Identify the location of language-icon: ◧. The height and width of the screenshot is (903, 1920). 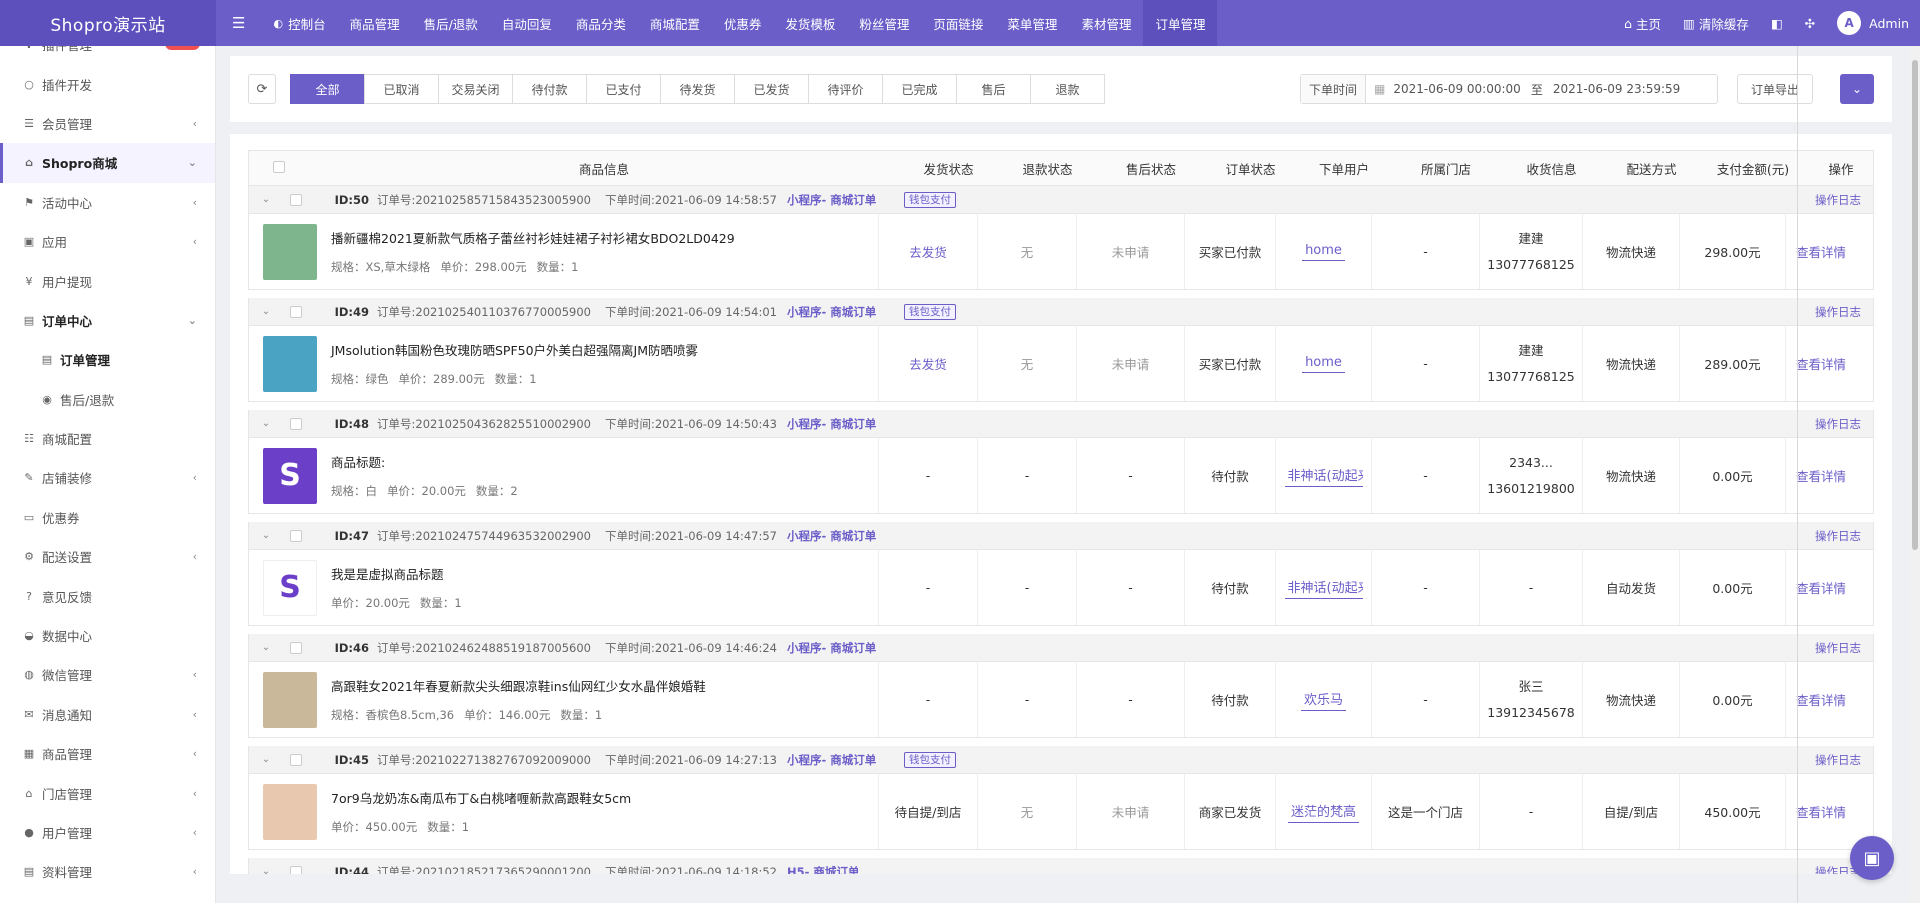
(1777, 23).